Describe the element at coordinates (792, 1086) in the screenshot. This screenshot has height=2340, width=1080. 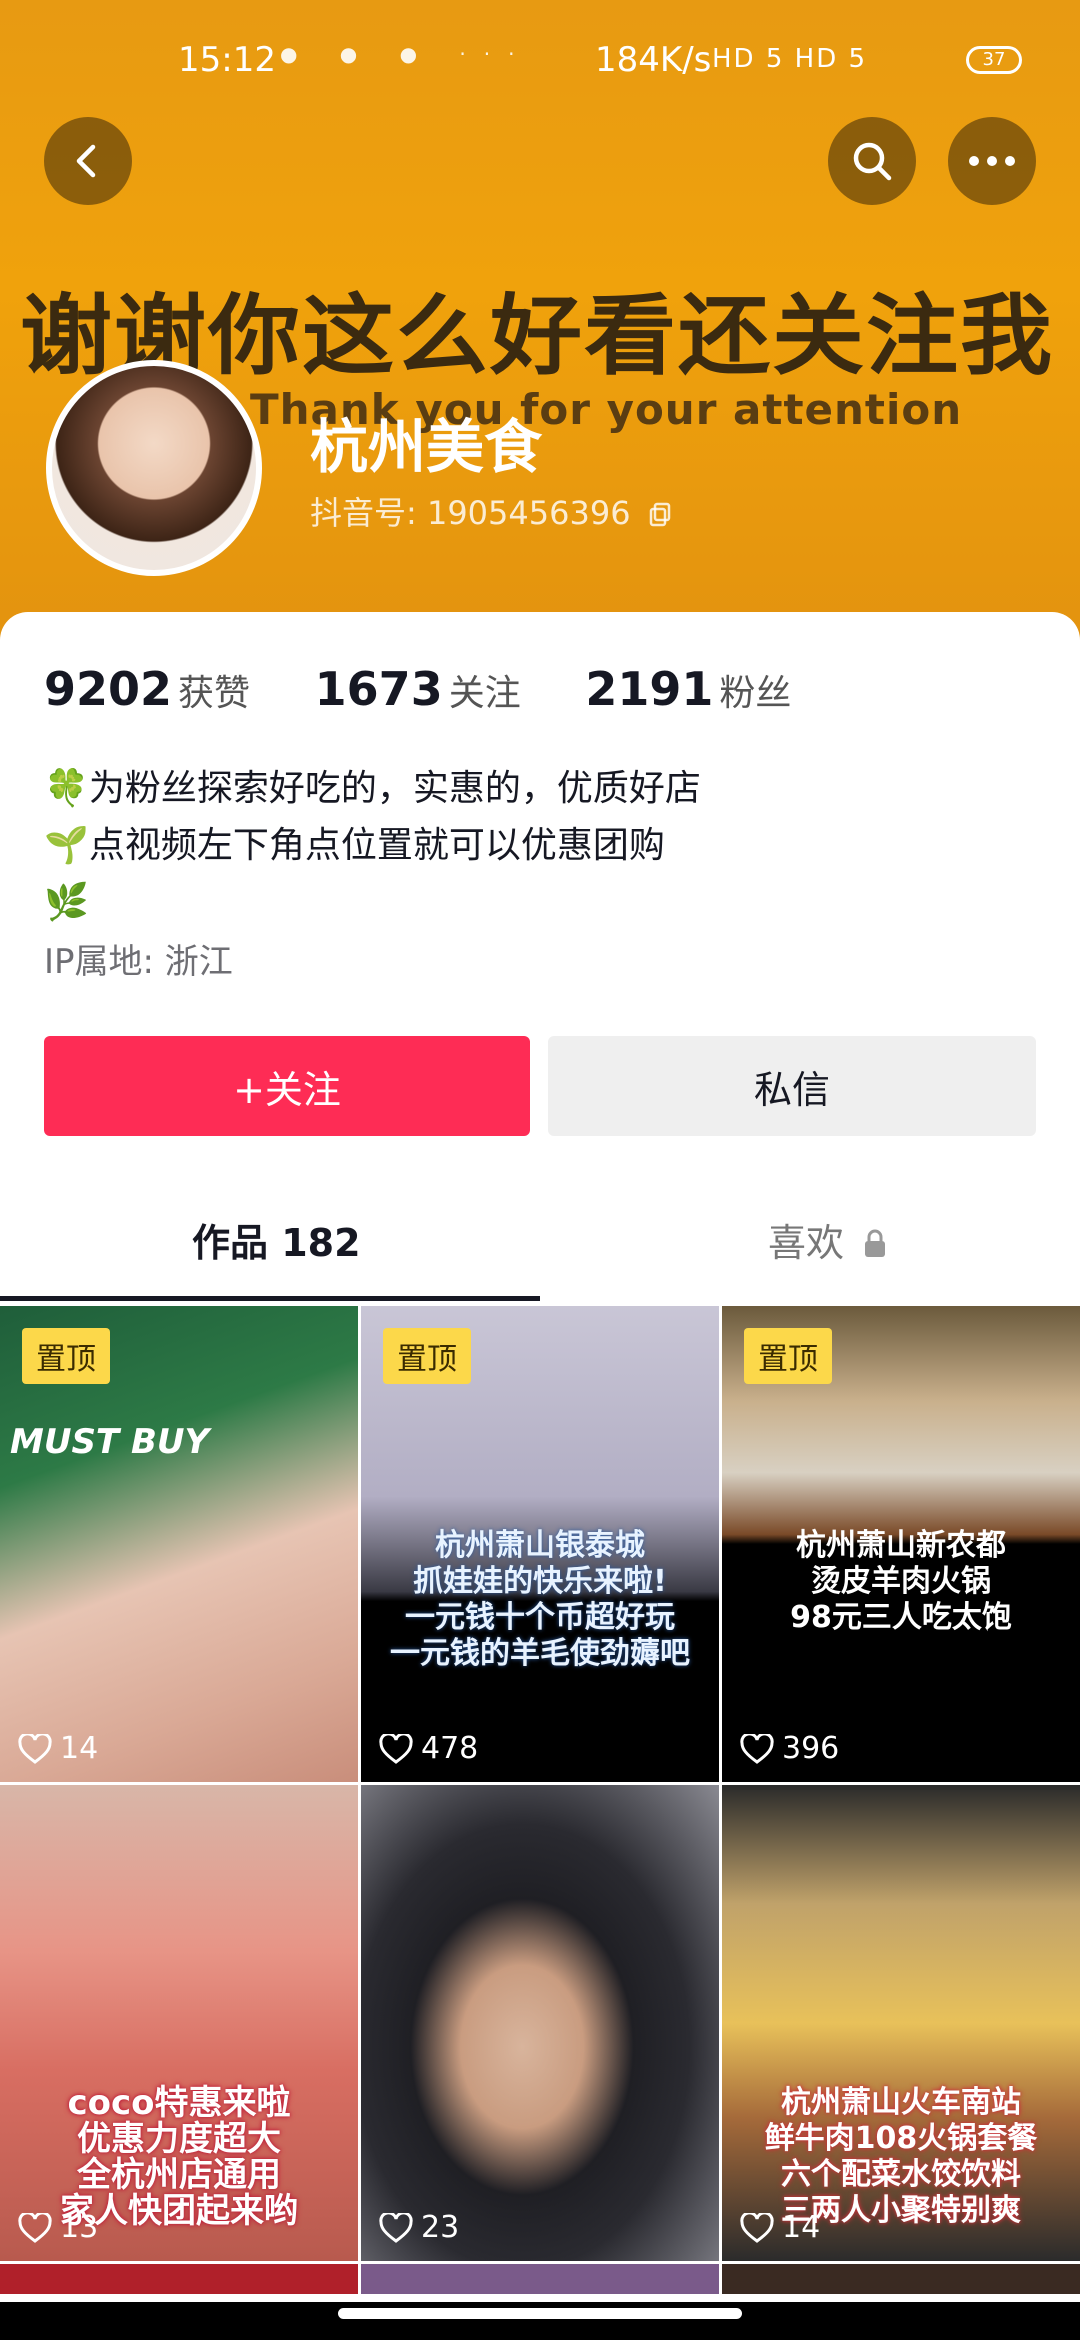
I see `message-button: 私信` at that location.